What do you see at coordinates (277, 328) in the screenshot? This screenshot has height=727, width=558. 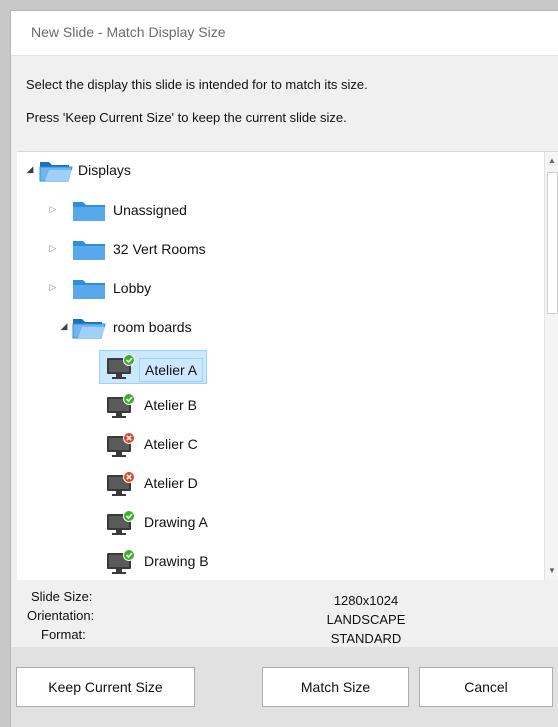 I see `tree-node-room-boards: ◢ room boards` at bounding box center [277, 328].